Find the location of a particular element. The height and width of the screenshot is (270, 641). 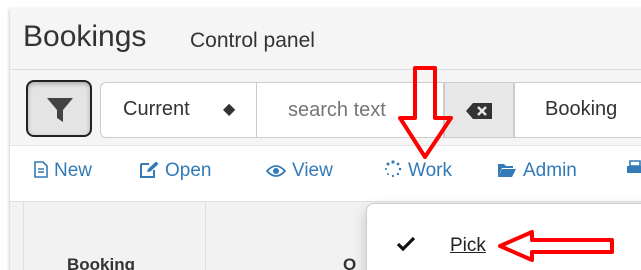

work-button: Work is located at coordinates (418, 171).